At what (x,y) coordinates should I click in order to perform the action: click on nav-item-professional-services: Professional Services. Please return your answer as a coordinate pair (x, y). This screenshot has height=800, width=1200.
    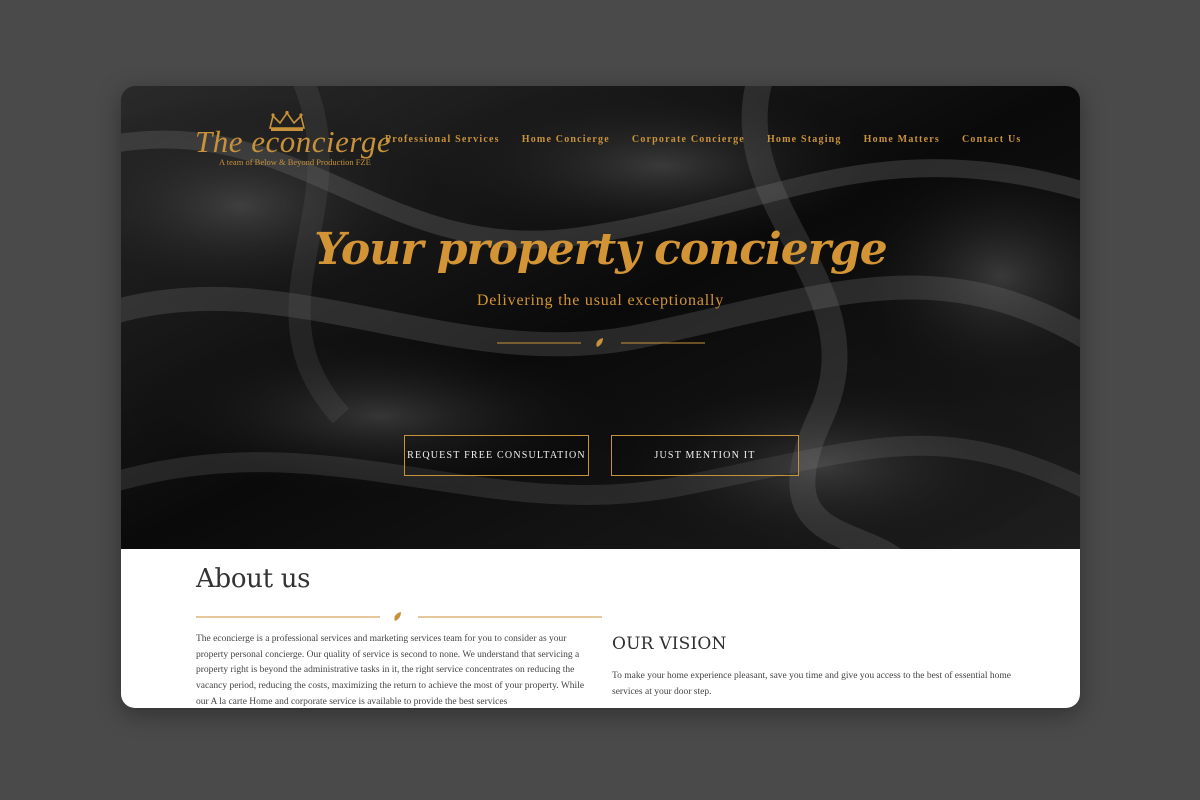
    Looking at the image, I should click on (442, 139).